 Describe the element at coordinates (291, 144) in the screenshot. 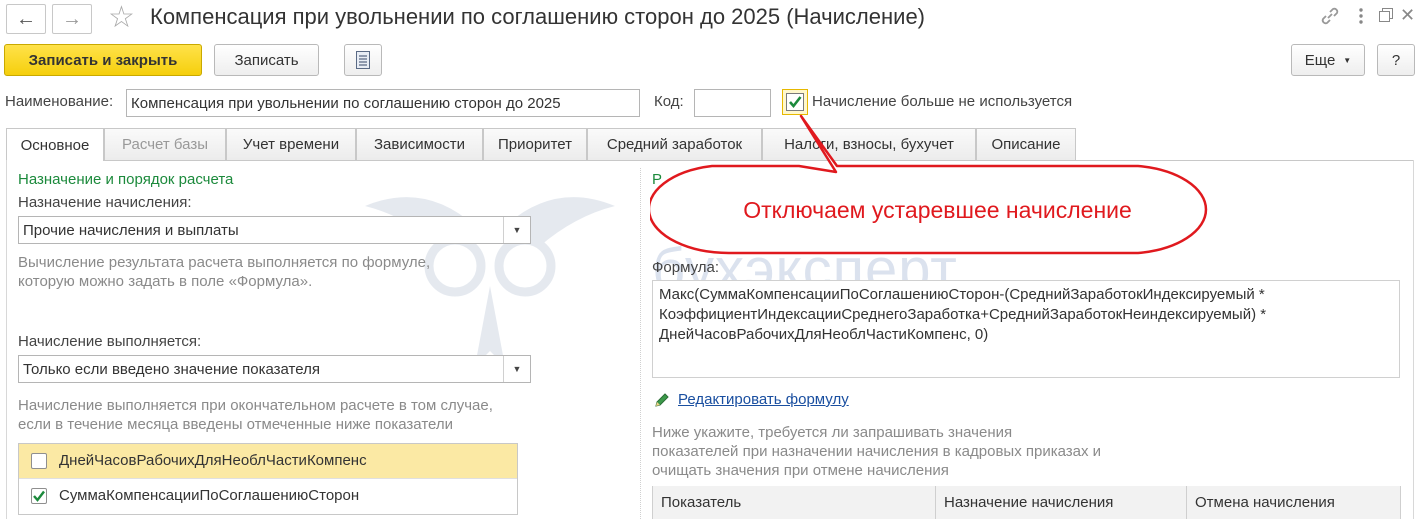

I see `tab-time-accounting: Учет времени` at that location.